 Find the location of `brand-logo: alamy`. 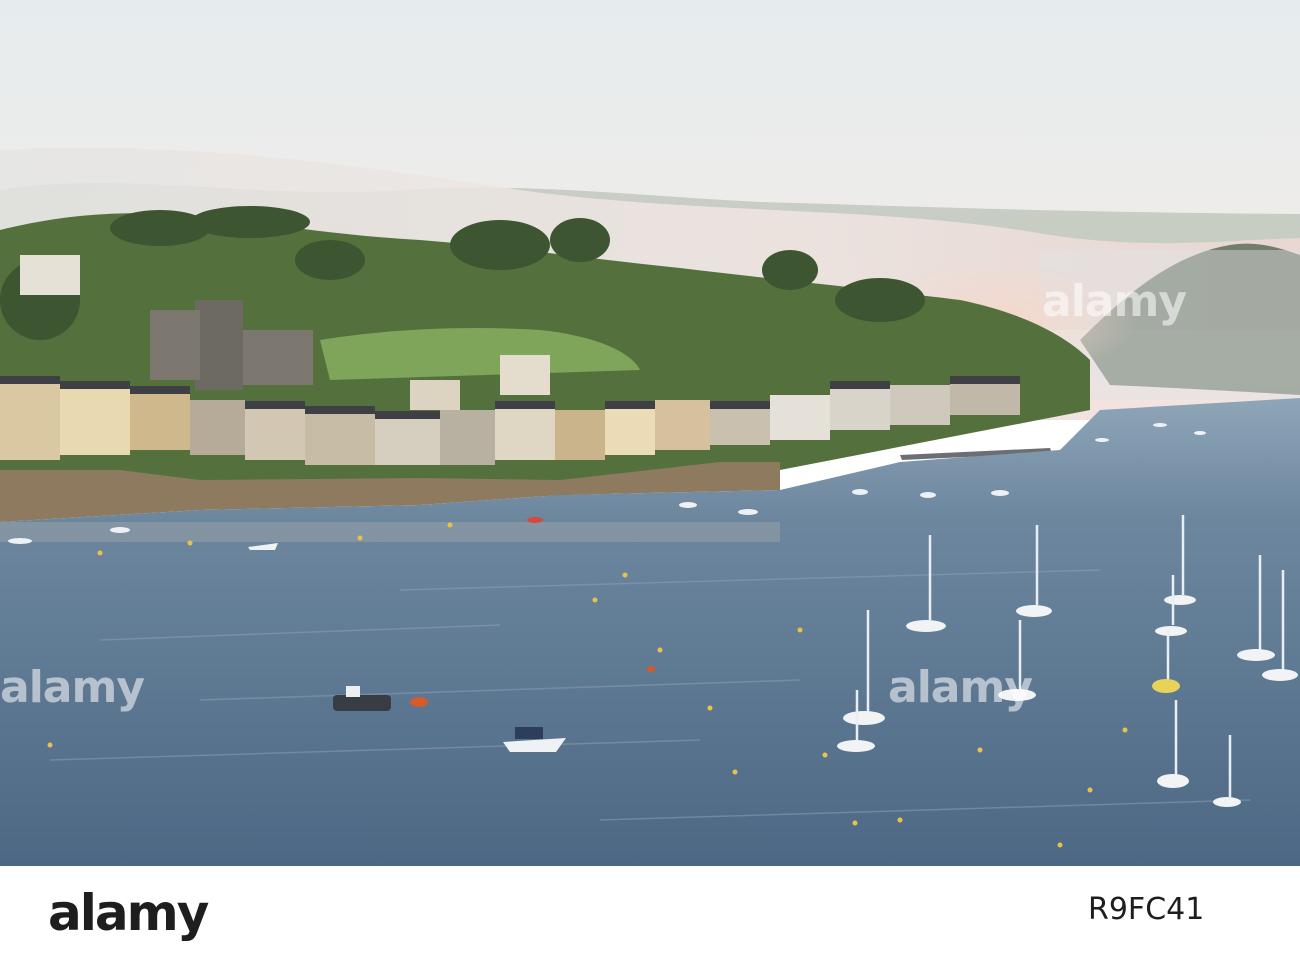

brand-logo: alamy is located at coordinates (128, 913).